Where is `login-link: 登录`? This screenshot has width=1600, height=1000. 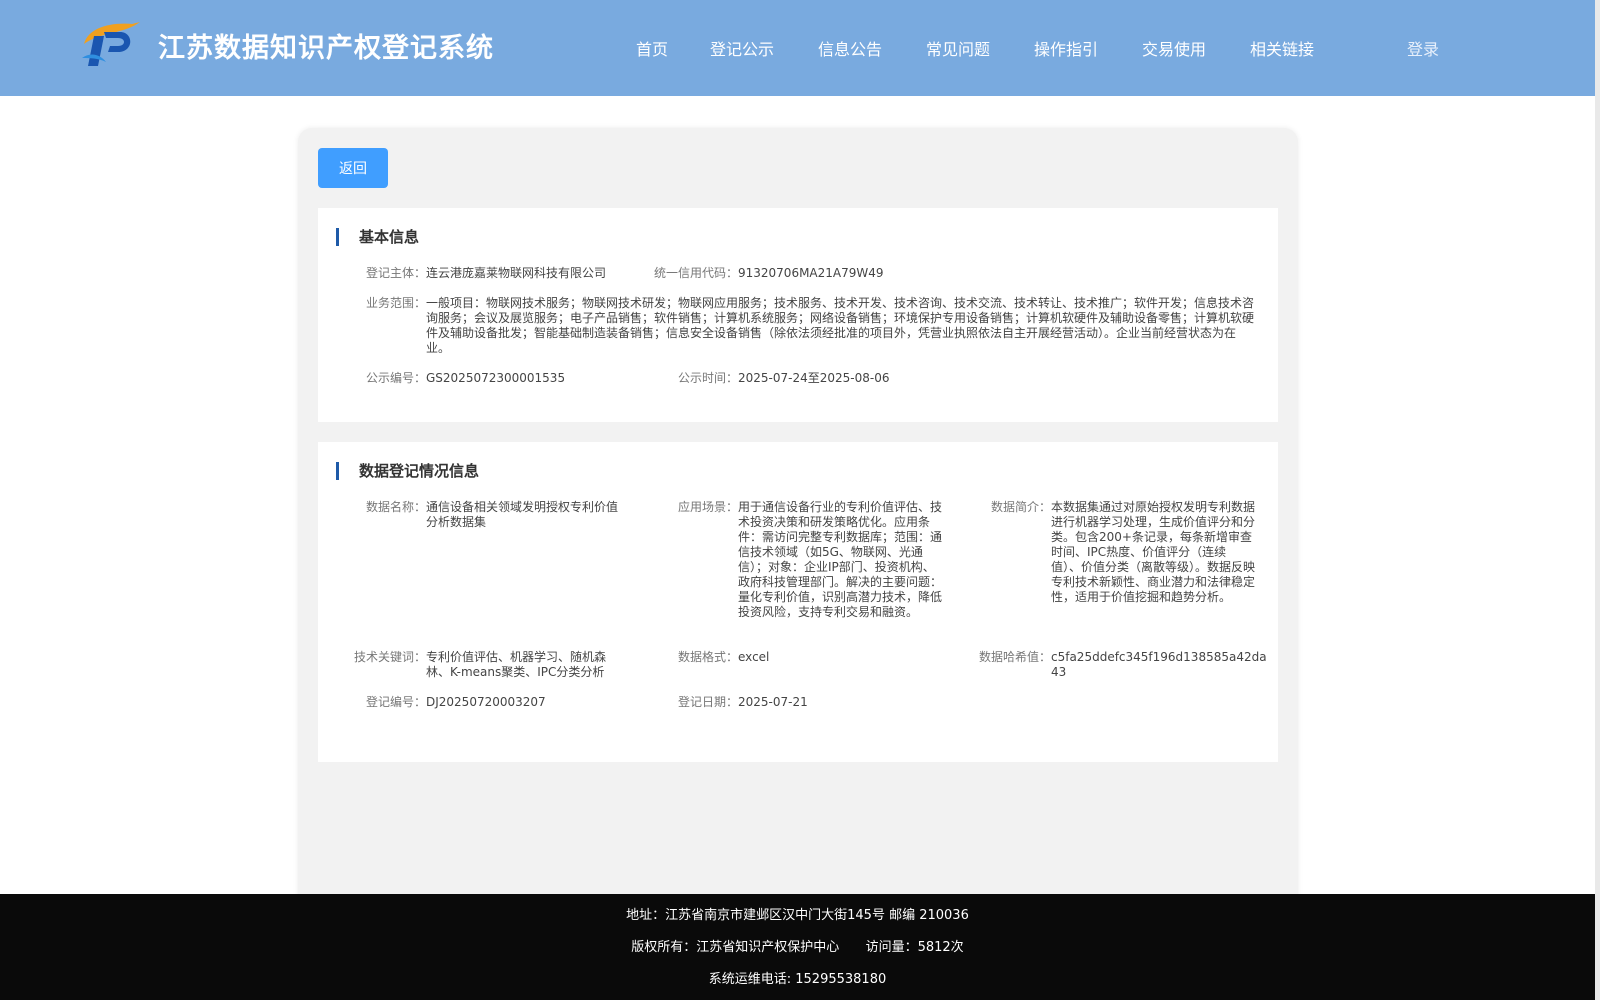
login-link: 登录 is located at coordinates (1423, 48).